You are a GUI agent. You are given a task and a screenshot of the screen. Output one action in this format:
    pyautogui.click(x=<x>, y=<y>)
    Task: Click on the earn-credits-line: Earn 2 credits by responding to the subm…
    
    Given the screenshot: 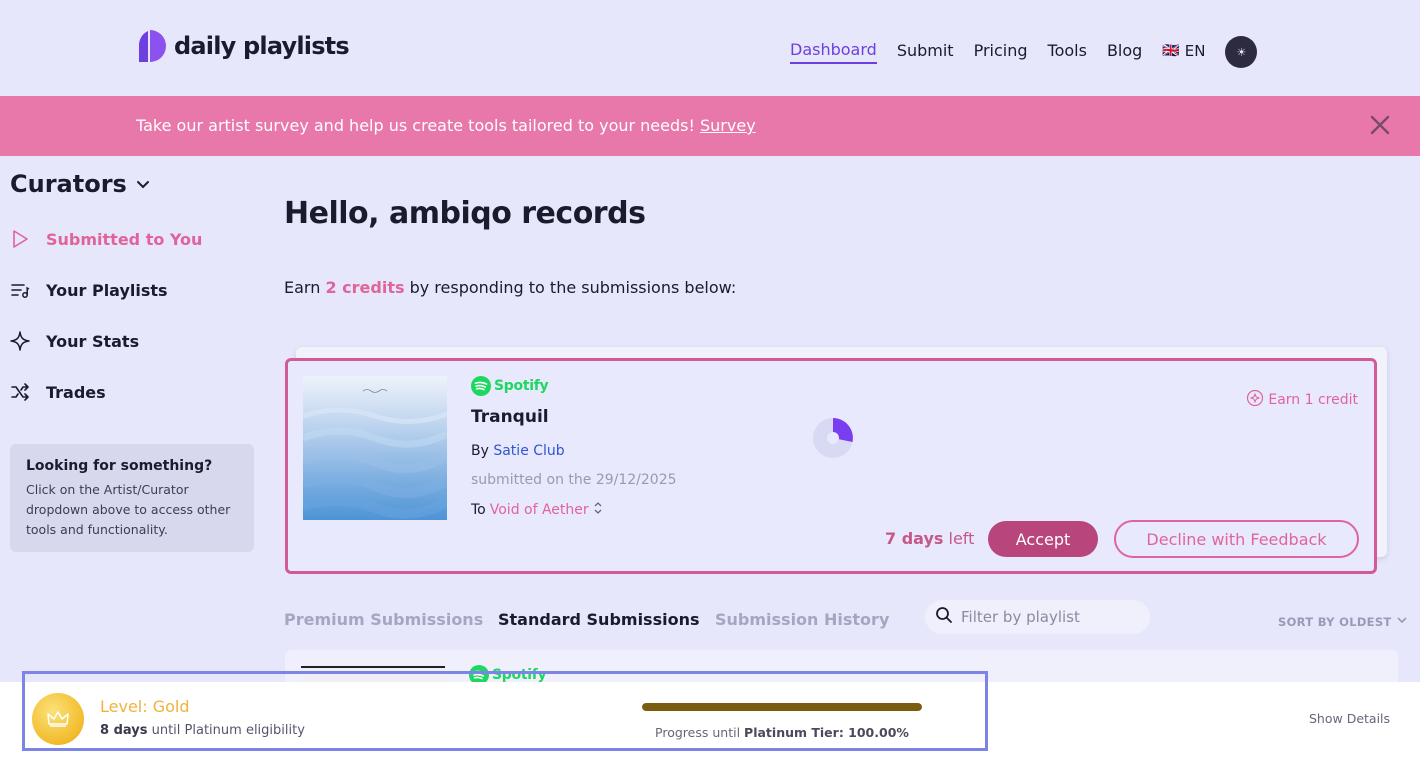 What is the action you would take?
    pyautogui.click(x=510, y=287)
    